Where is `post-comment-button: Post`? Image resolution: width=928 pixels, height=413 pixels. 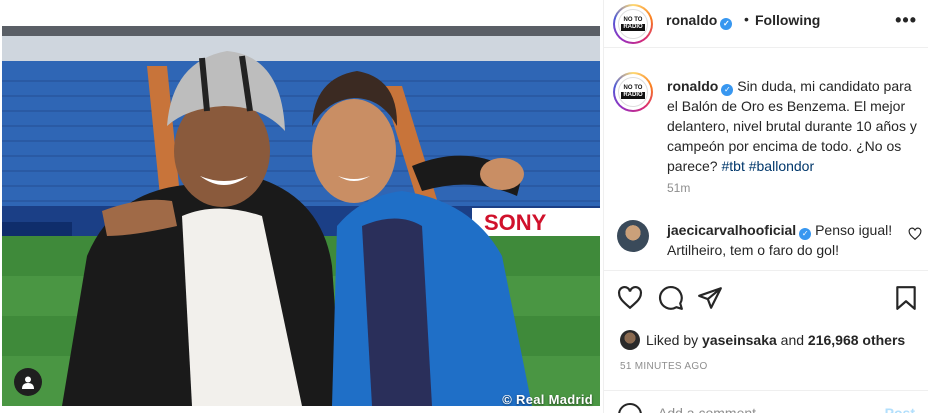 post-comment-button: Post is located at coordinates (900, 409).